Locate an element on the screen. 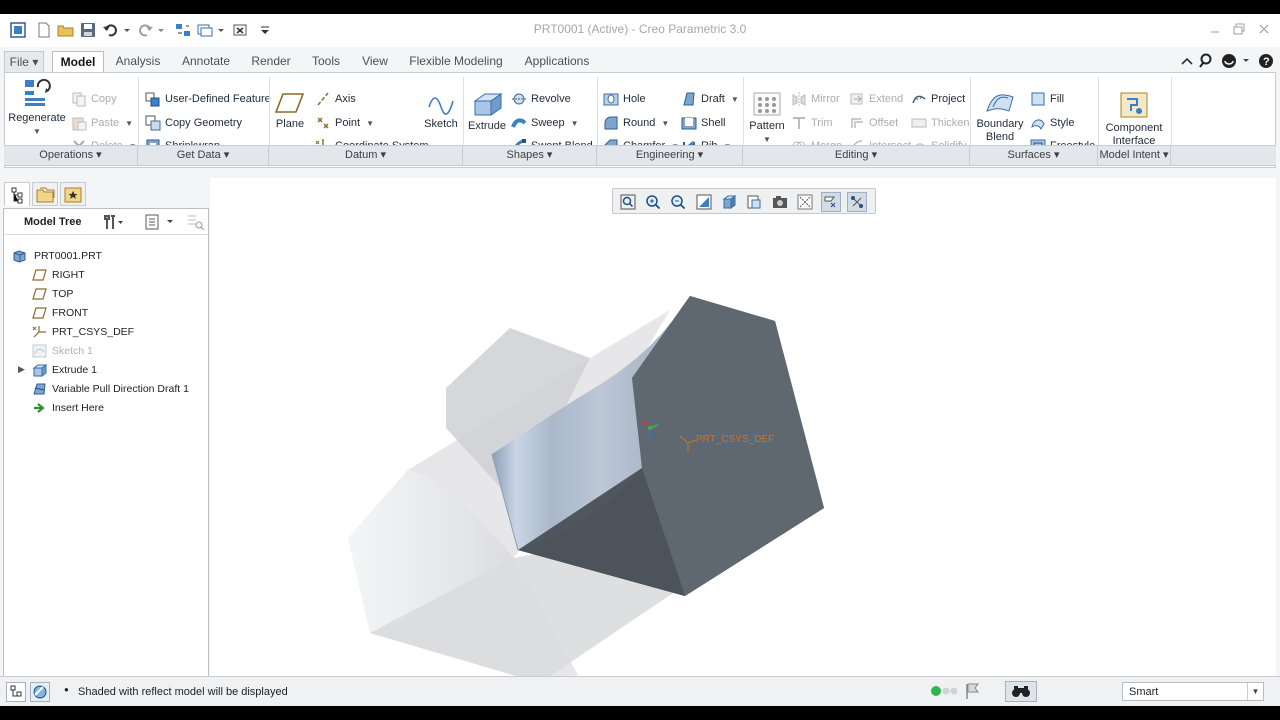 The width and height of the screenshot is (1280, 720). group-separator is located at coordinates (597, 111).